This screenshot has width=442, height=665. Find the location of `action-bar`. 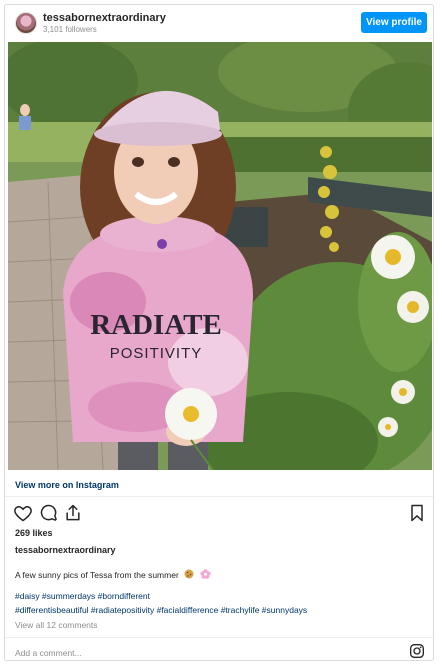

action-bar is located at coordinates (219, 513).